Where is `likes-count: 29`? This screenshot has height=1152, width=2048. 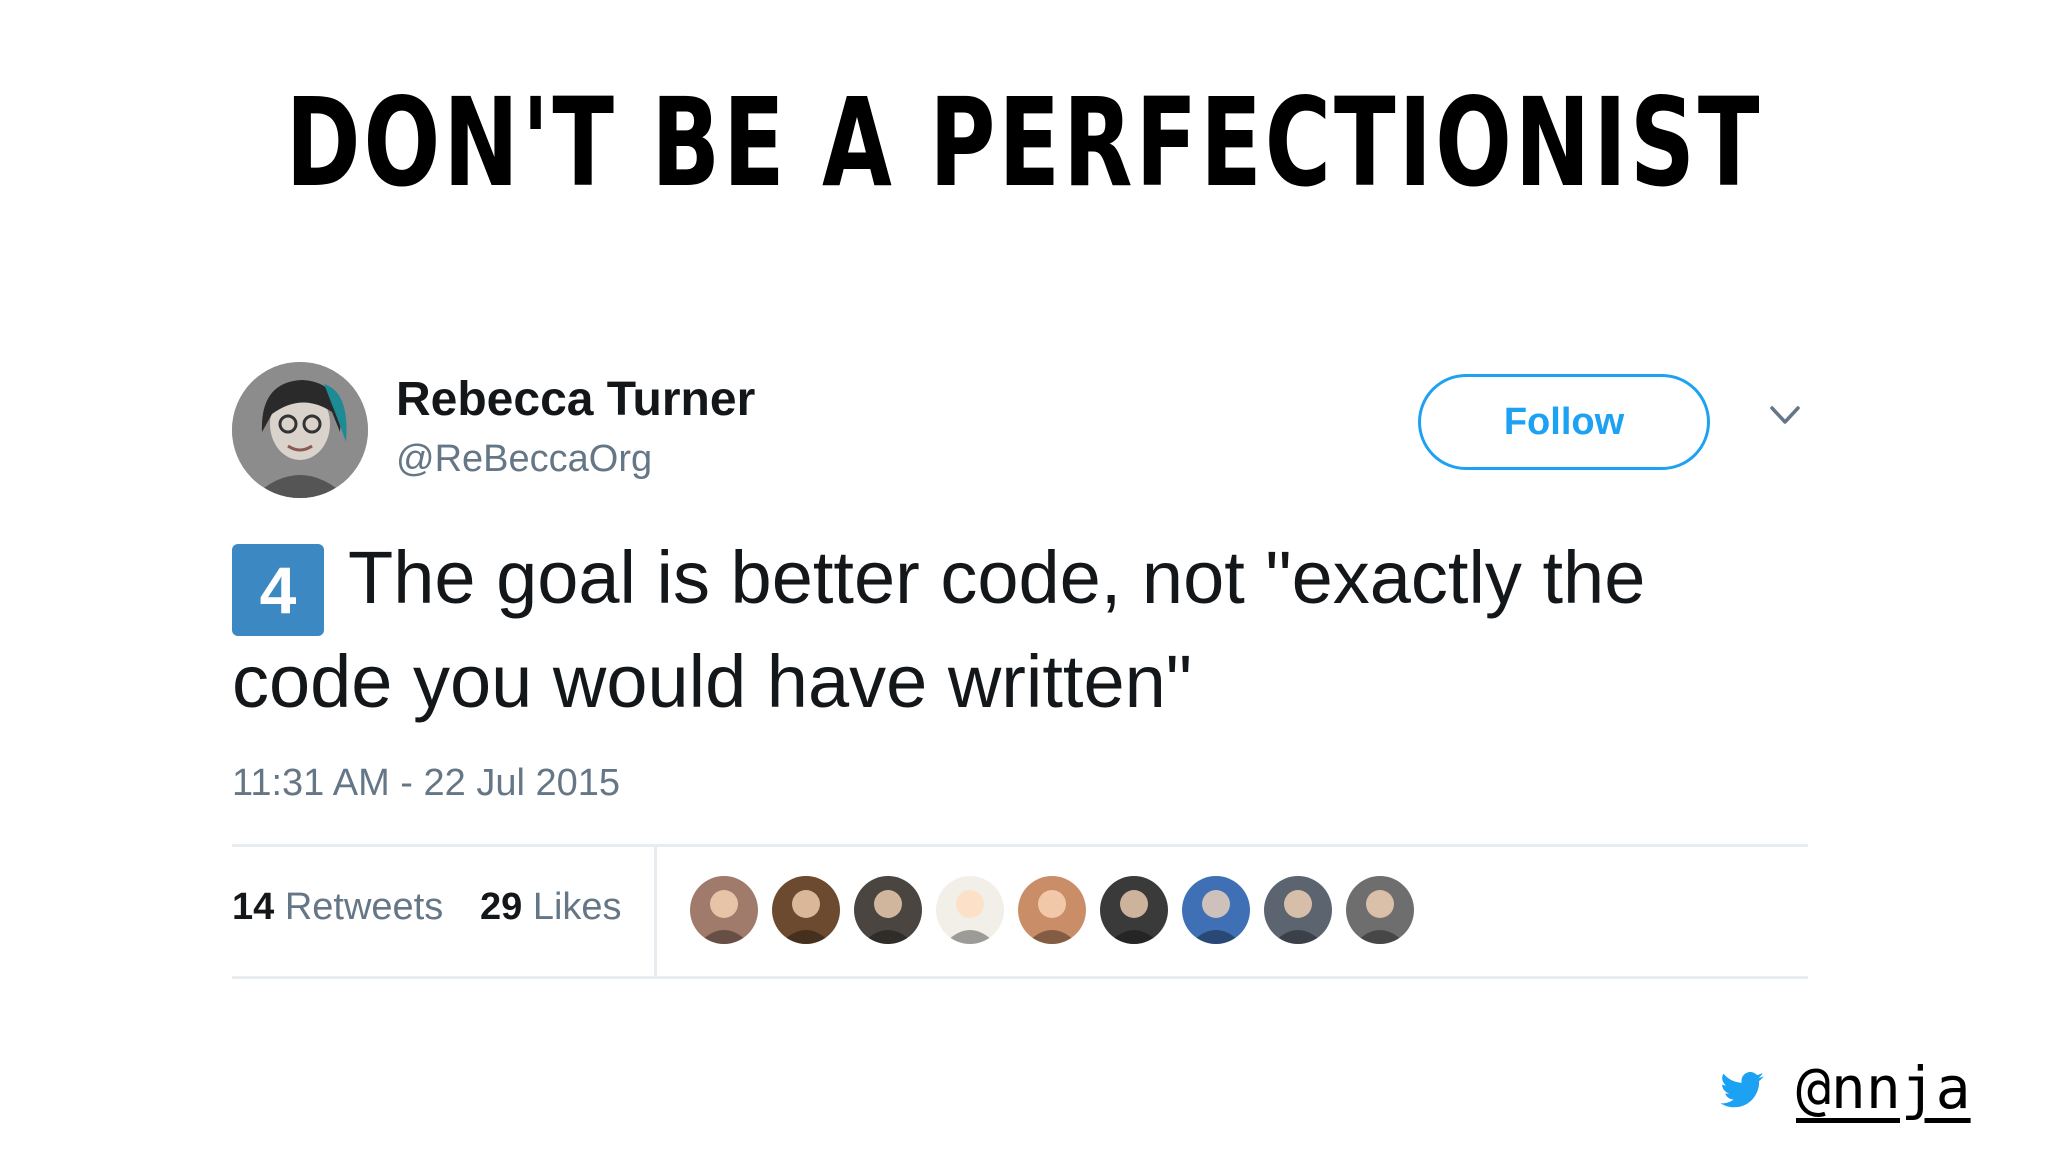 likes-count: 29 is located at coordinates (501, 907).